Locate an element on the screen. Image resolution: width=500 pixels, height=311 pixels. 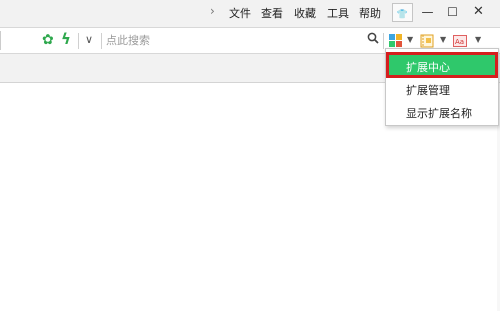
maximize-button: ☐ is located at coordinates (452, 12).